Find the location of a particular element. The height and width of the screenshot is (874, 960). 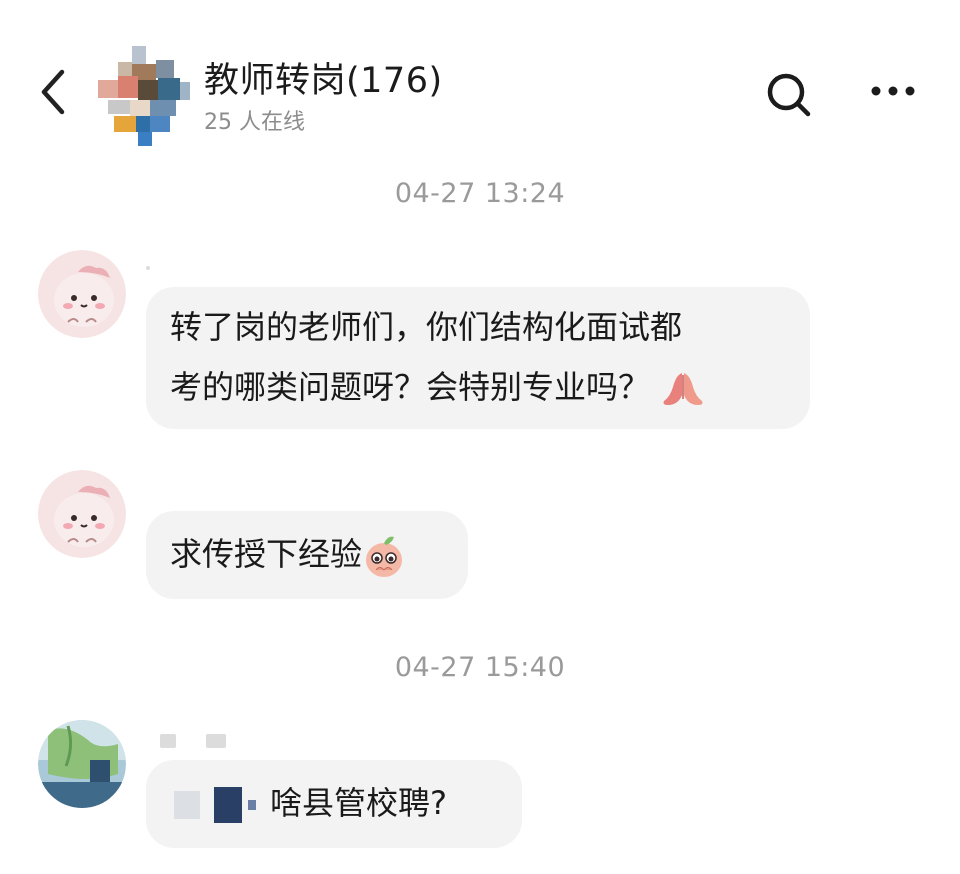

search-icon is located at coordinates (789, 95).